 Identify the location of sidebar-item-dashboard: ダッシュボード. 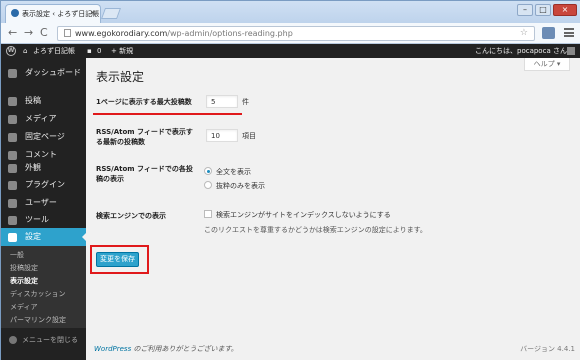
(43, 73).